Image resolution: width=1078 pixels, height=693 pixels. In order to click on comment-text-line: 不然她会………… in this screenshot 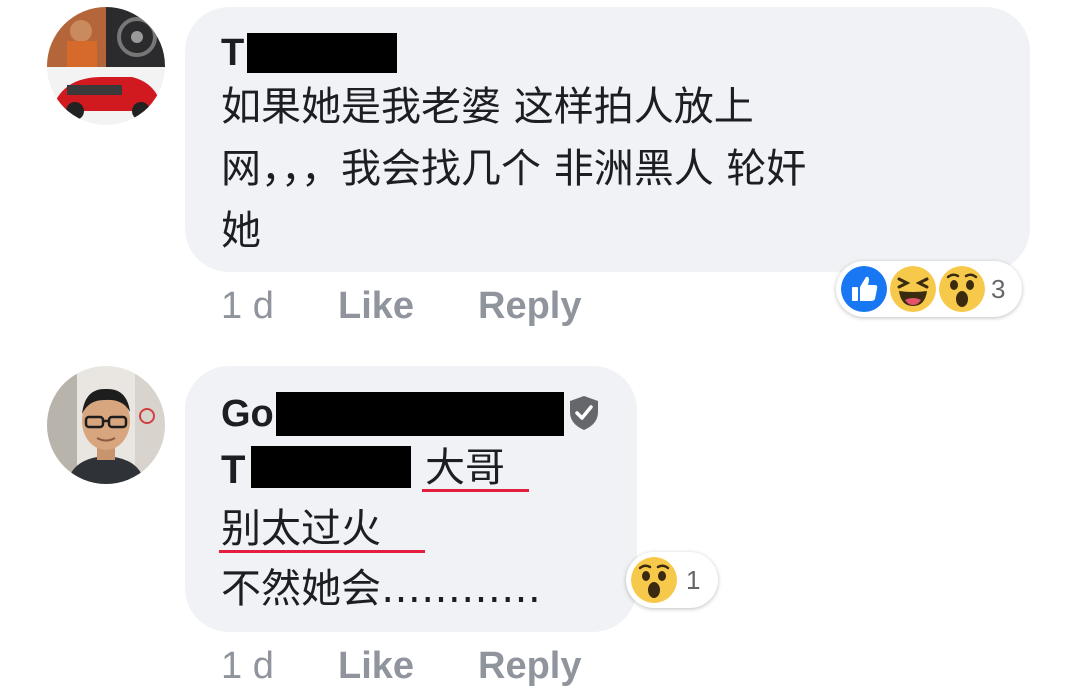, I will do `click(381, 589)`.